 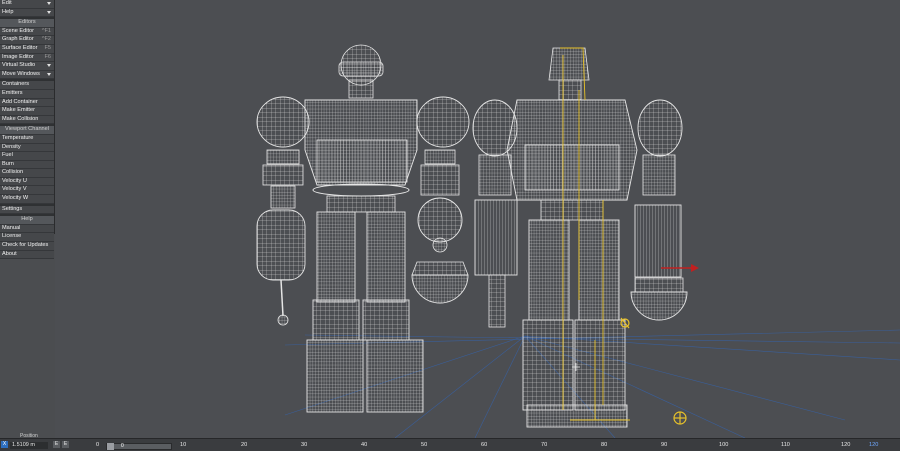 What do you see at coordinates (16, 84) in the screenshot?
I see `containers-label: Containers` at bounding box center [16, 84].